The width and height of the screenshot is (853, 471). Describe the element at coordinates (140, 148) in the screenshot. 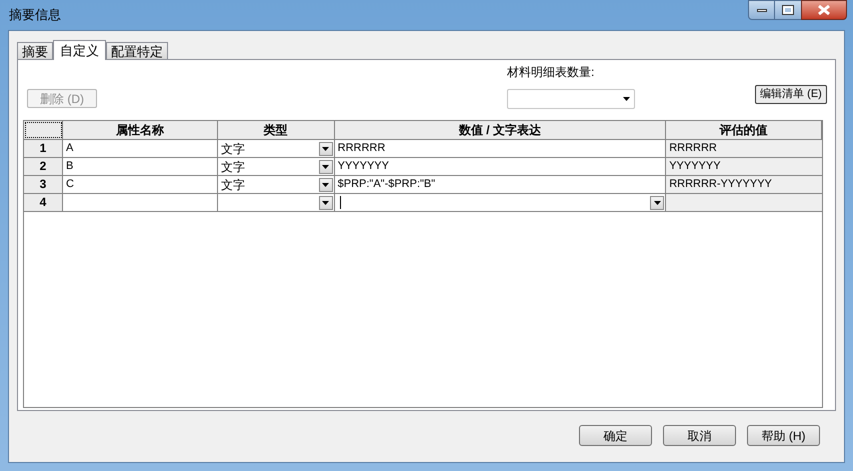

I see `table-cell: A` at that location.